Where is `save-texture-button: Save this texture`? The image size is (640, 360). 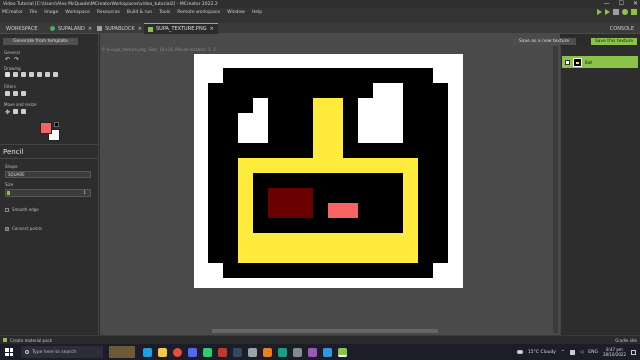
save-texture-button: Save this texture is located at coordinates (614, 41).